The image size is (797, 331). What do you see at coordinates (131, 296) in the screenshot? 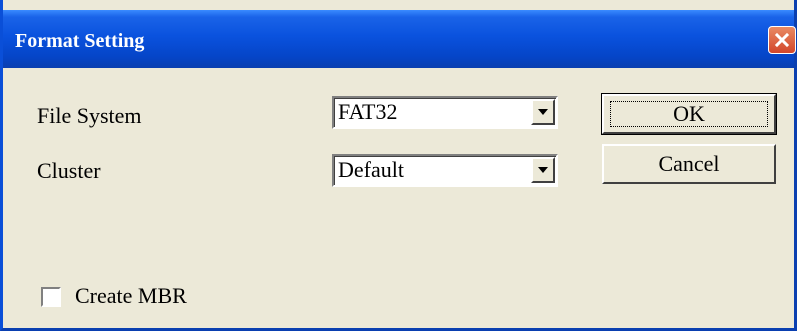
I see `create-mbr-label: Create MBR` at bounding box center [131, 296].